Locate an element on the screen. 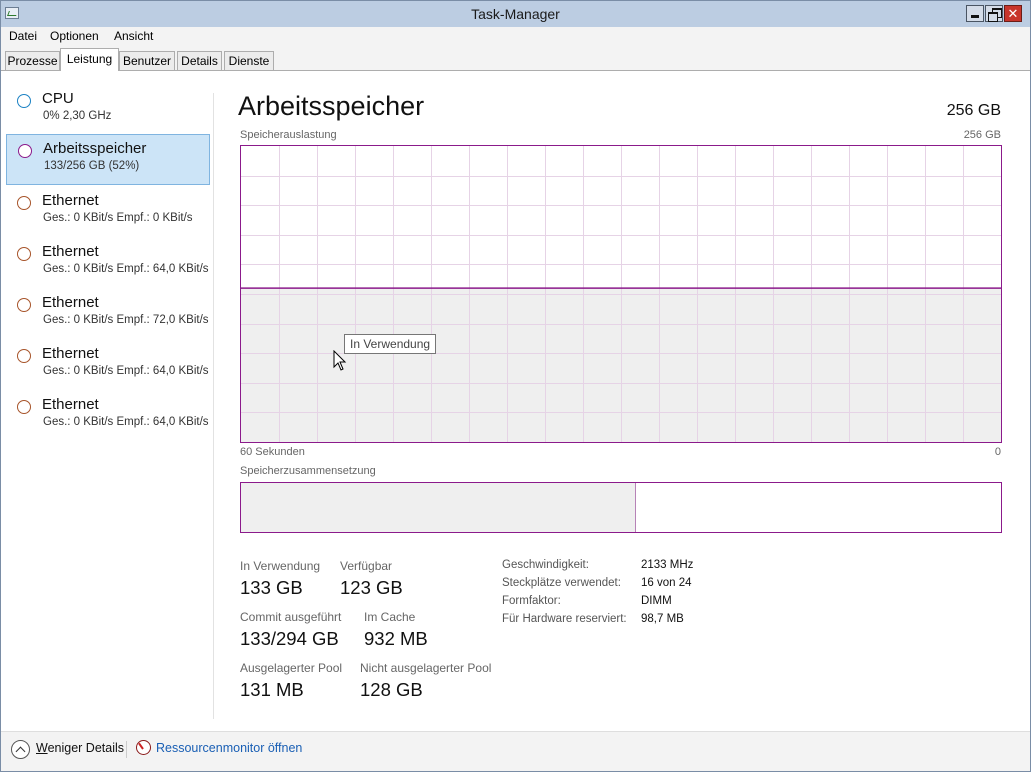  footer-separator is located at coordinates (126, 749).